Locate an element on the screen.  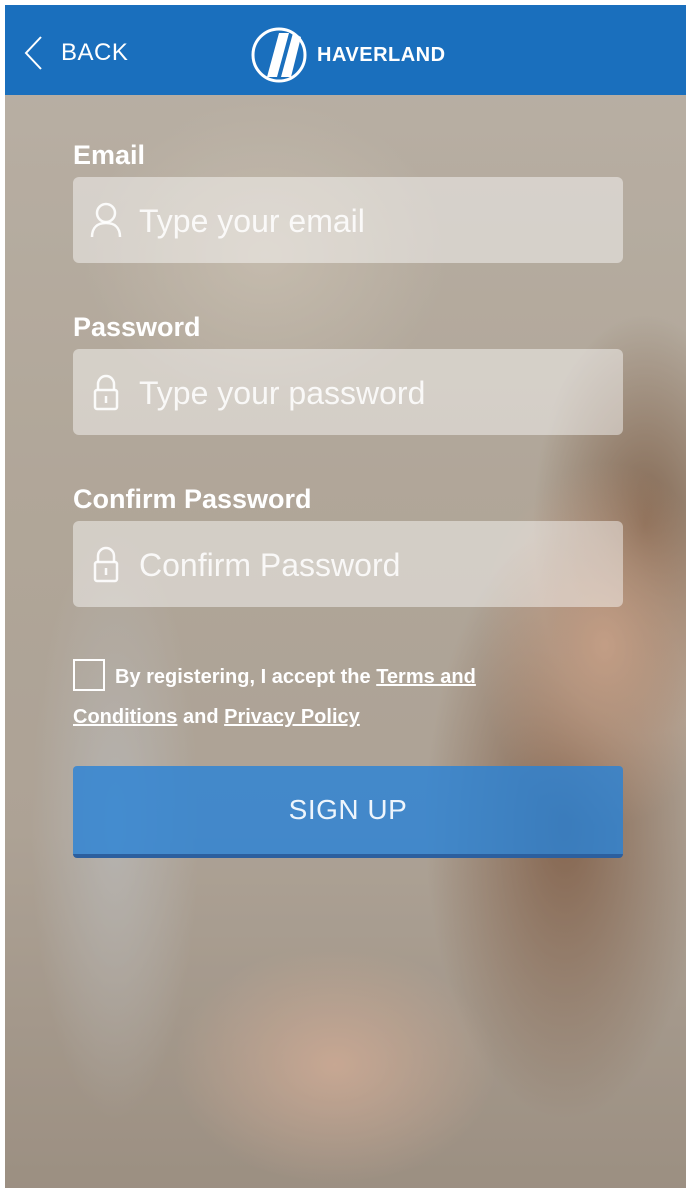
password-field is located at coordinates (348, 393).